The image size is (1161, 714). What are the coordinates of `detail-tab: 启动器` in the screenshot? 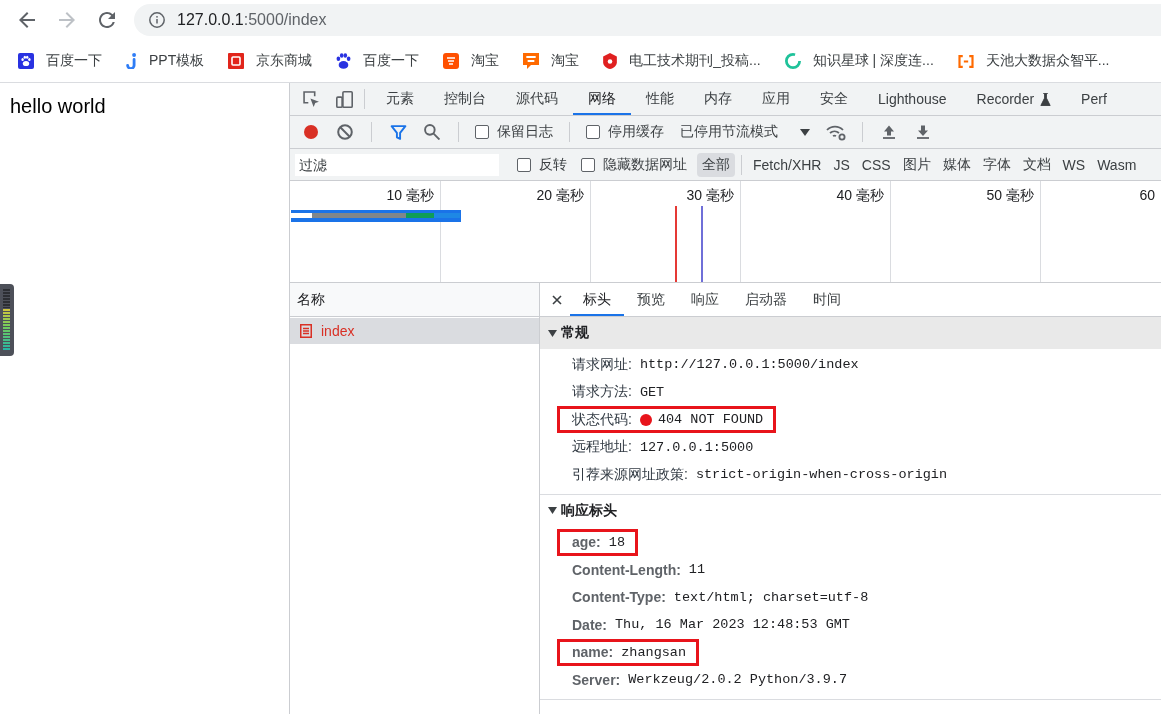 It's located at (766, 299).